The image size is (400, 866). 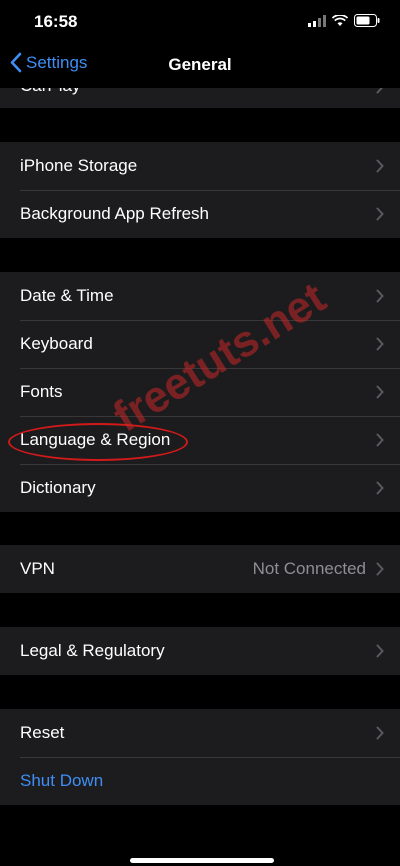 What do you see at coordinates (367, 20) in the screenshot?
I see `battery-icon` at bounding box center [367, 20].